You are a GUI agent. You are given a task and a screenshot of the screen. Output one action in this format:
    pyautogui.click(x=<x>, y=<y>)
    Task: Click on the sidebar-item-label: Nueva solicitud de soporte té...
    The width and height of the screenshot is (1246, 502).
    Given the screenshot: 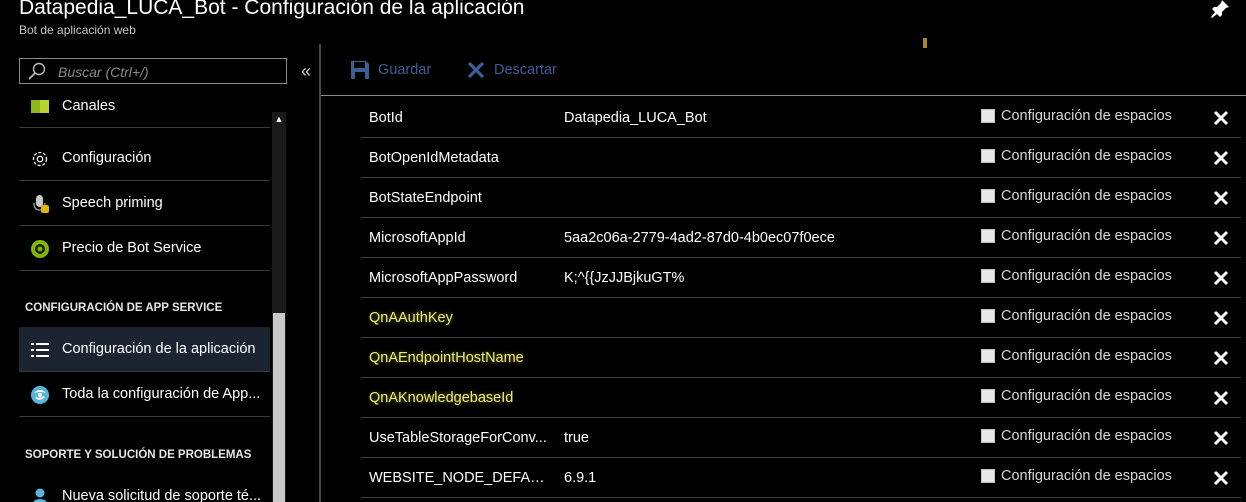 What is the action you would take?
    pyautogui.click(x=162, y=495)
    